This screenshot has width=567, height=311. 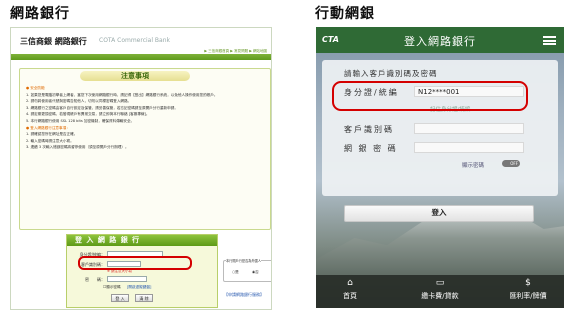 I want to click on menu-icon, so click(x=549, y=40).